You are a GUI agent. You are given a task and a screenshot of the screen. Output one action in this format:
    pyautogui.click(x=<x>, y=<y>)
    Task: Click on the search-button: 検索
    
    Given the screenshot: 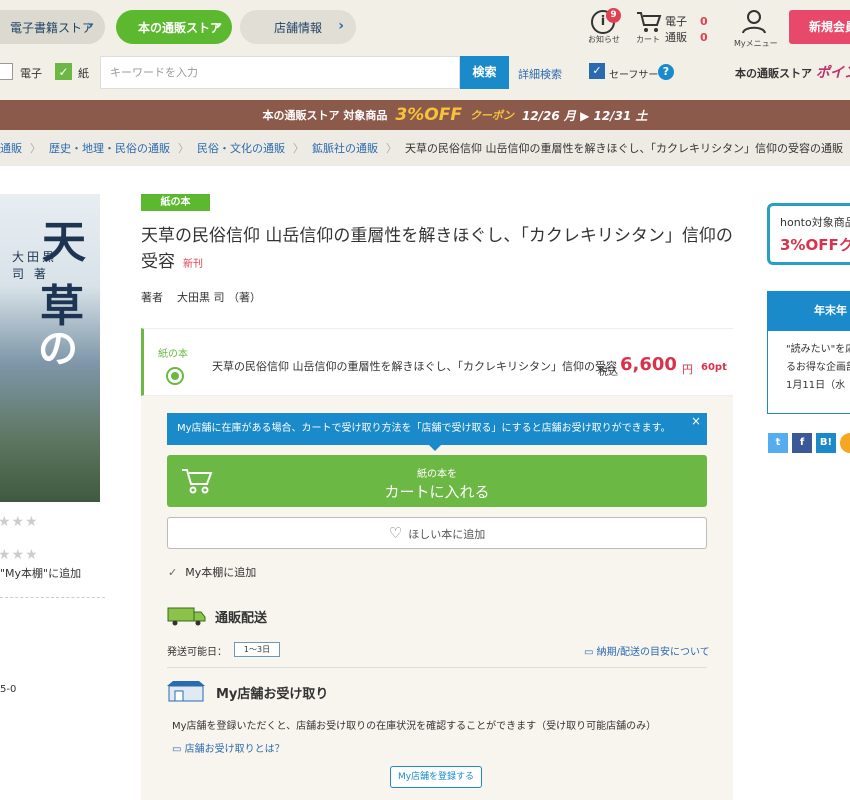 What is the action you would take?
    pyautogui.click(x=484, y=72)
    